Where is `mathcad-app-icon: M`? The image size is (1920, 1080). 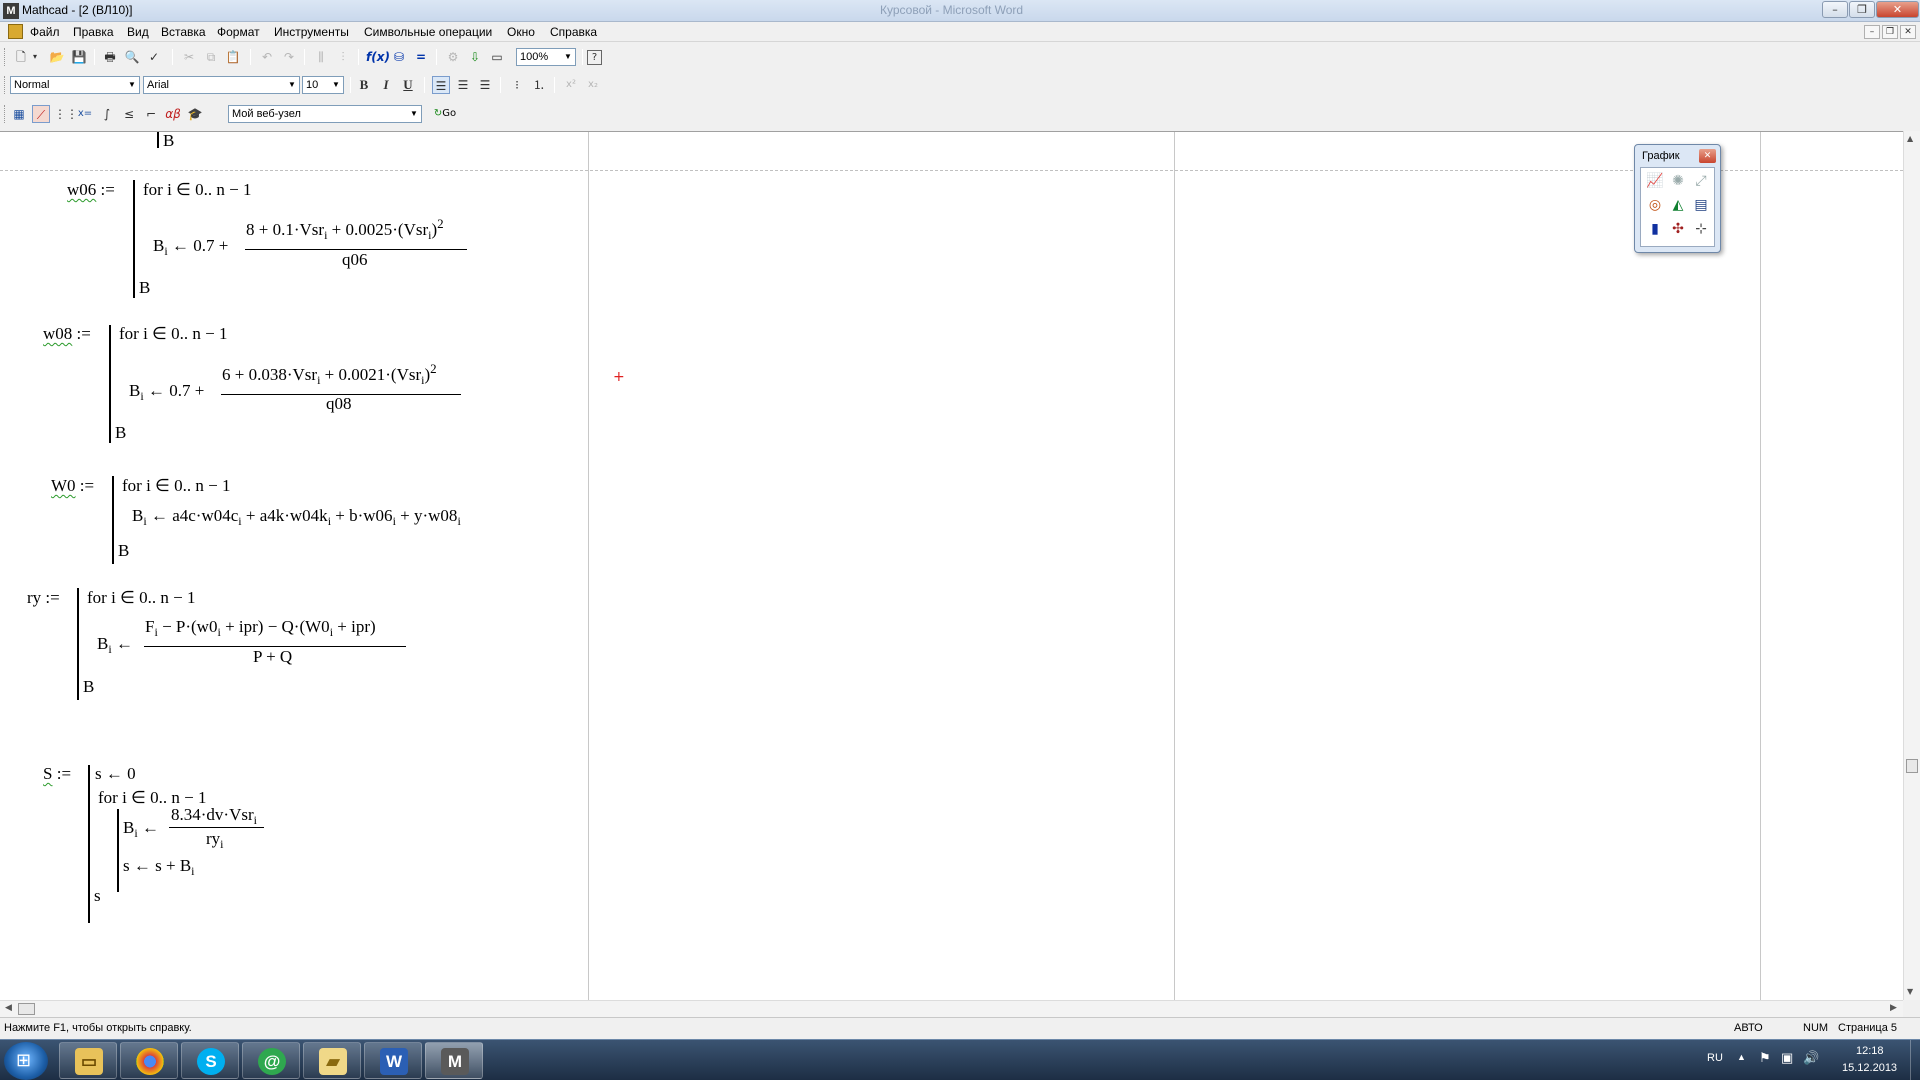
mathcad-app-icon: M is located at coordinates (11, 11).